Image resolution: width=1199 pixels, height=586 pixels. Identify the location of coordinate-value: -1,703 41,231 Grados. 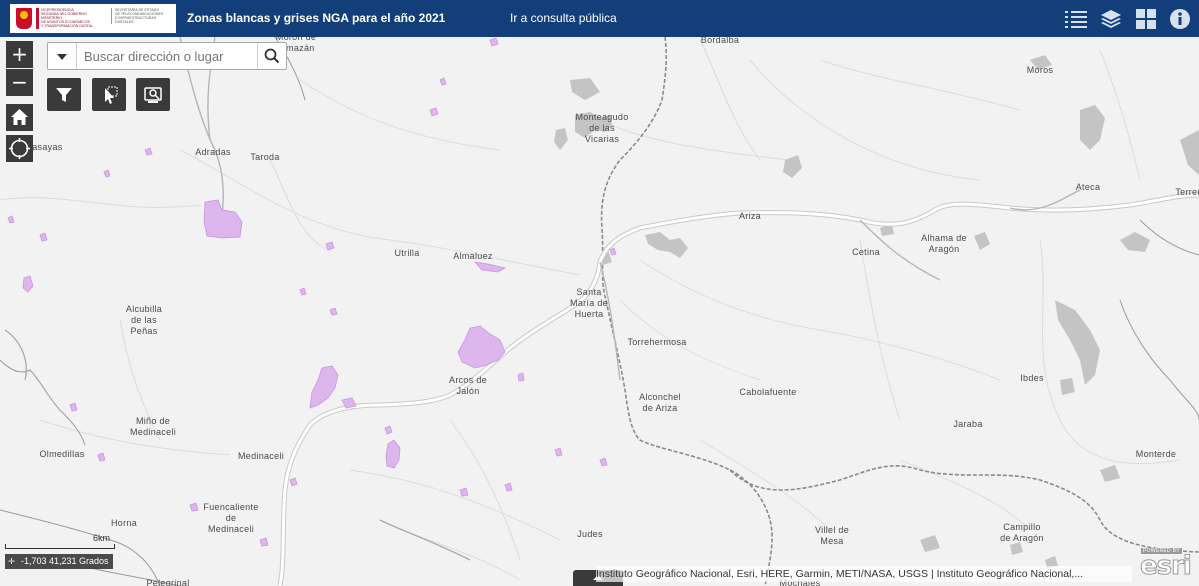
(65, 561).